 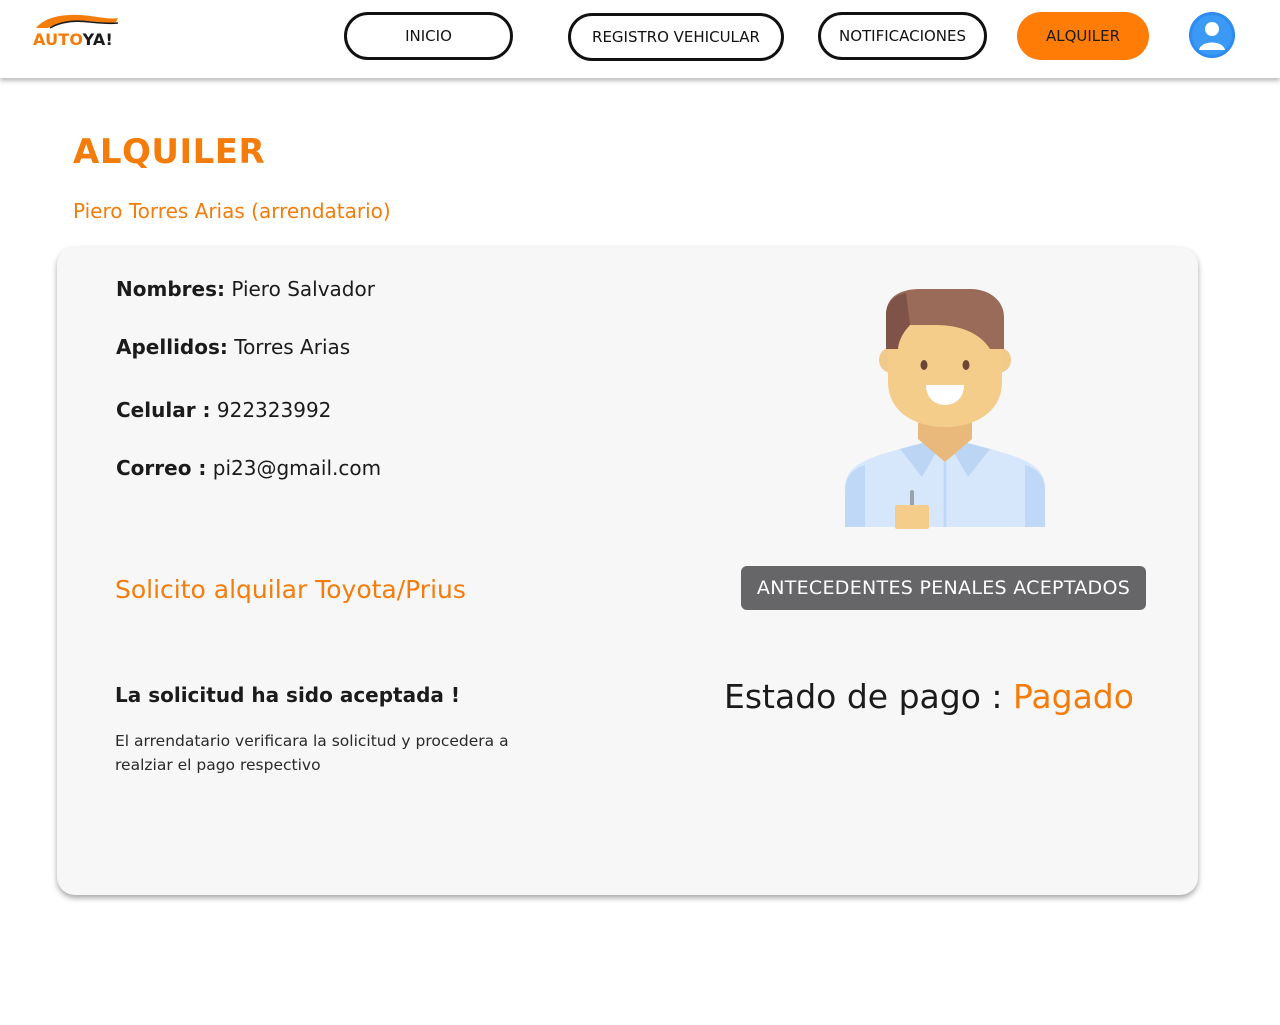 I want to click on logo-wordmark: AUTOYA!, so click(x=73, y=39).